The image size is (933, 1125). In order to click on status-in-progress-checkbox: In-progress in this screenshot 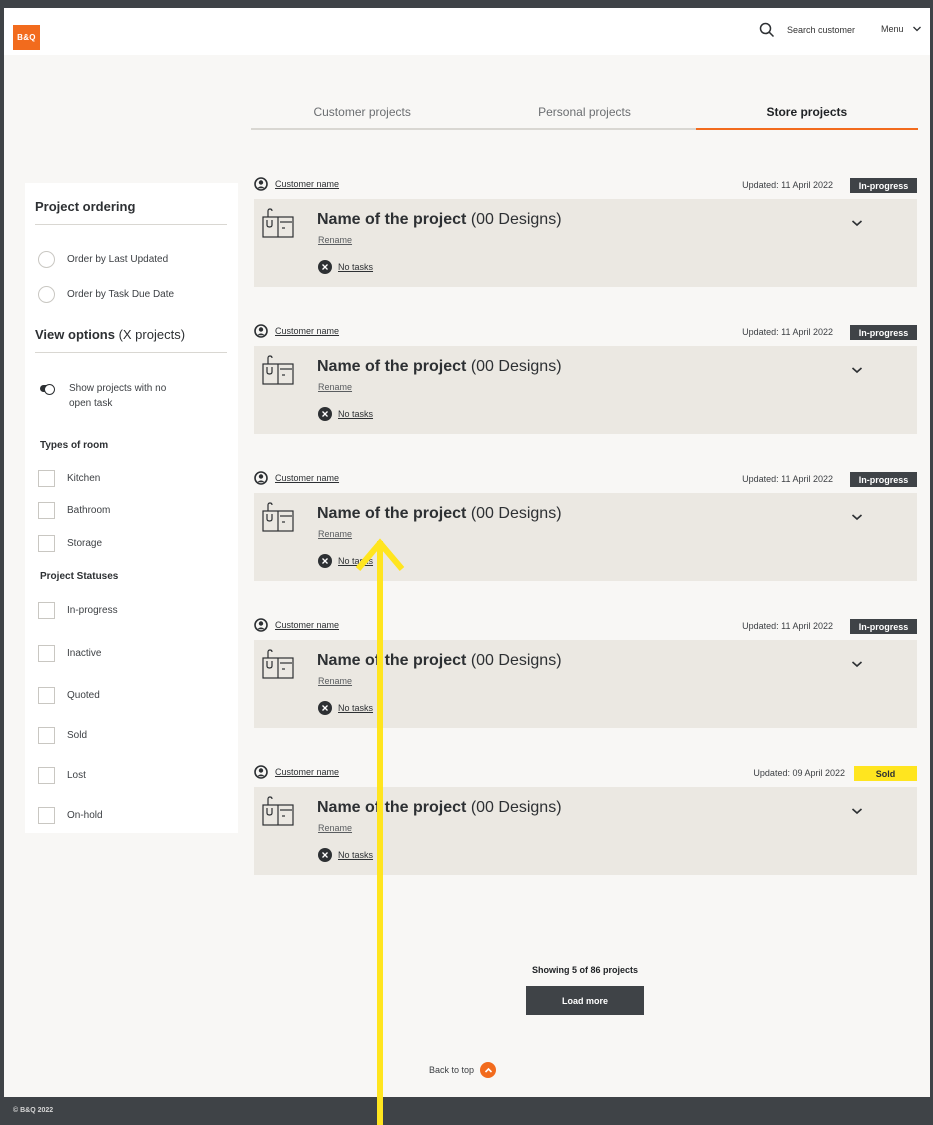, I will do `click(78, 610)`.